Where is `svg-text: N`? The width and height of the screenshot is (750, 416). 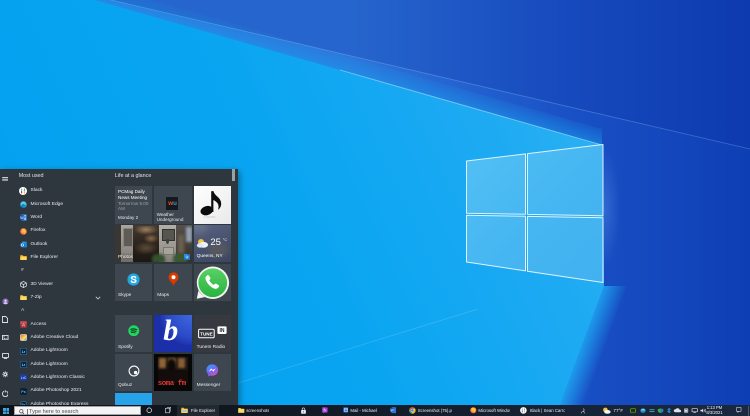 svg-text: N is located at coordinates (324, 410).